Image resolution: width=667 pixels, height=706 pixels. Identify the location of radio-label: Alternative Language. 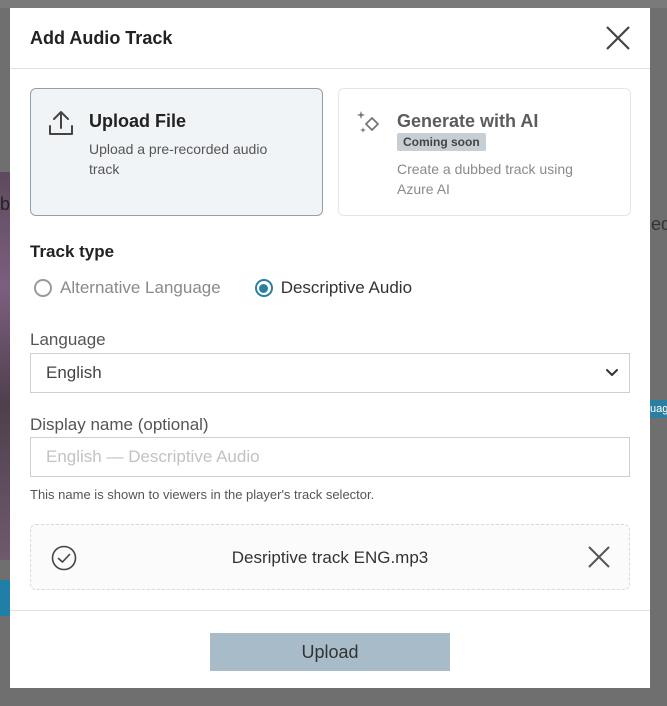
(140, 287).